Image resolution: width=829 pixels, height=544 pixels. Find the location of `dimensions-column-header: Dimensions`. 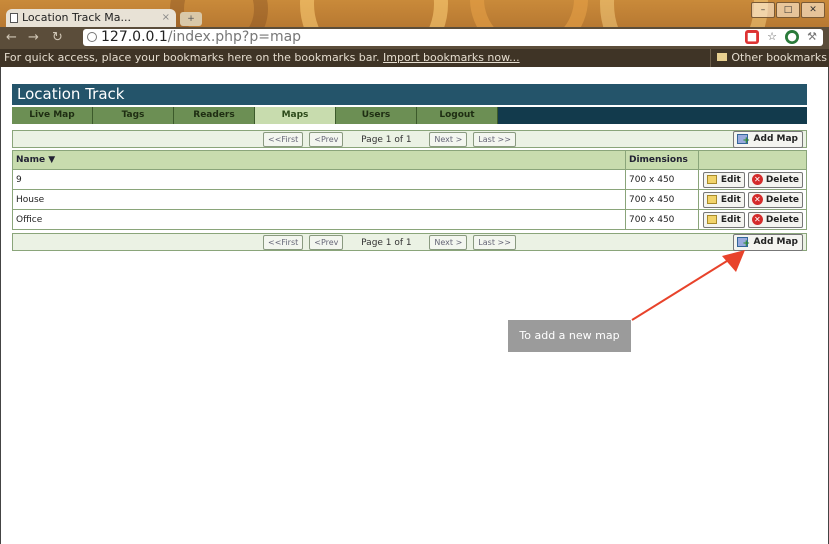

dimensions-column-header: Dimensions is located at coordinates (662, 160).